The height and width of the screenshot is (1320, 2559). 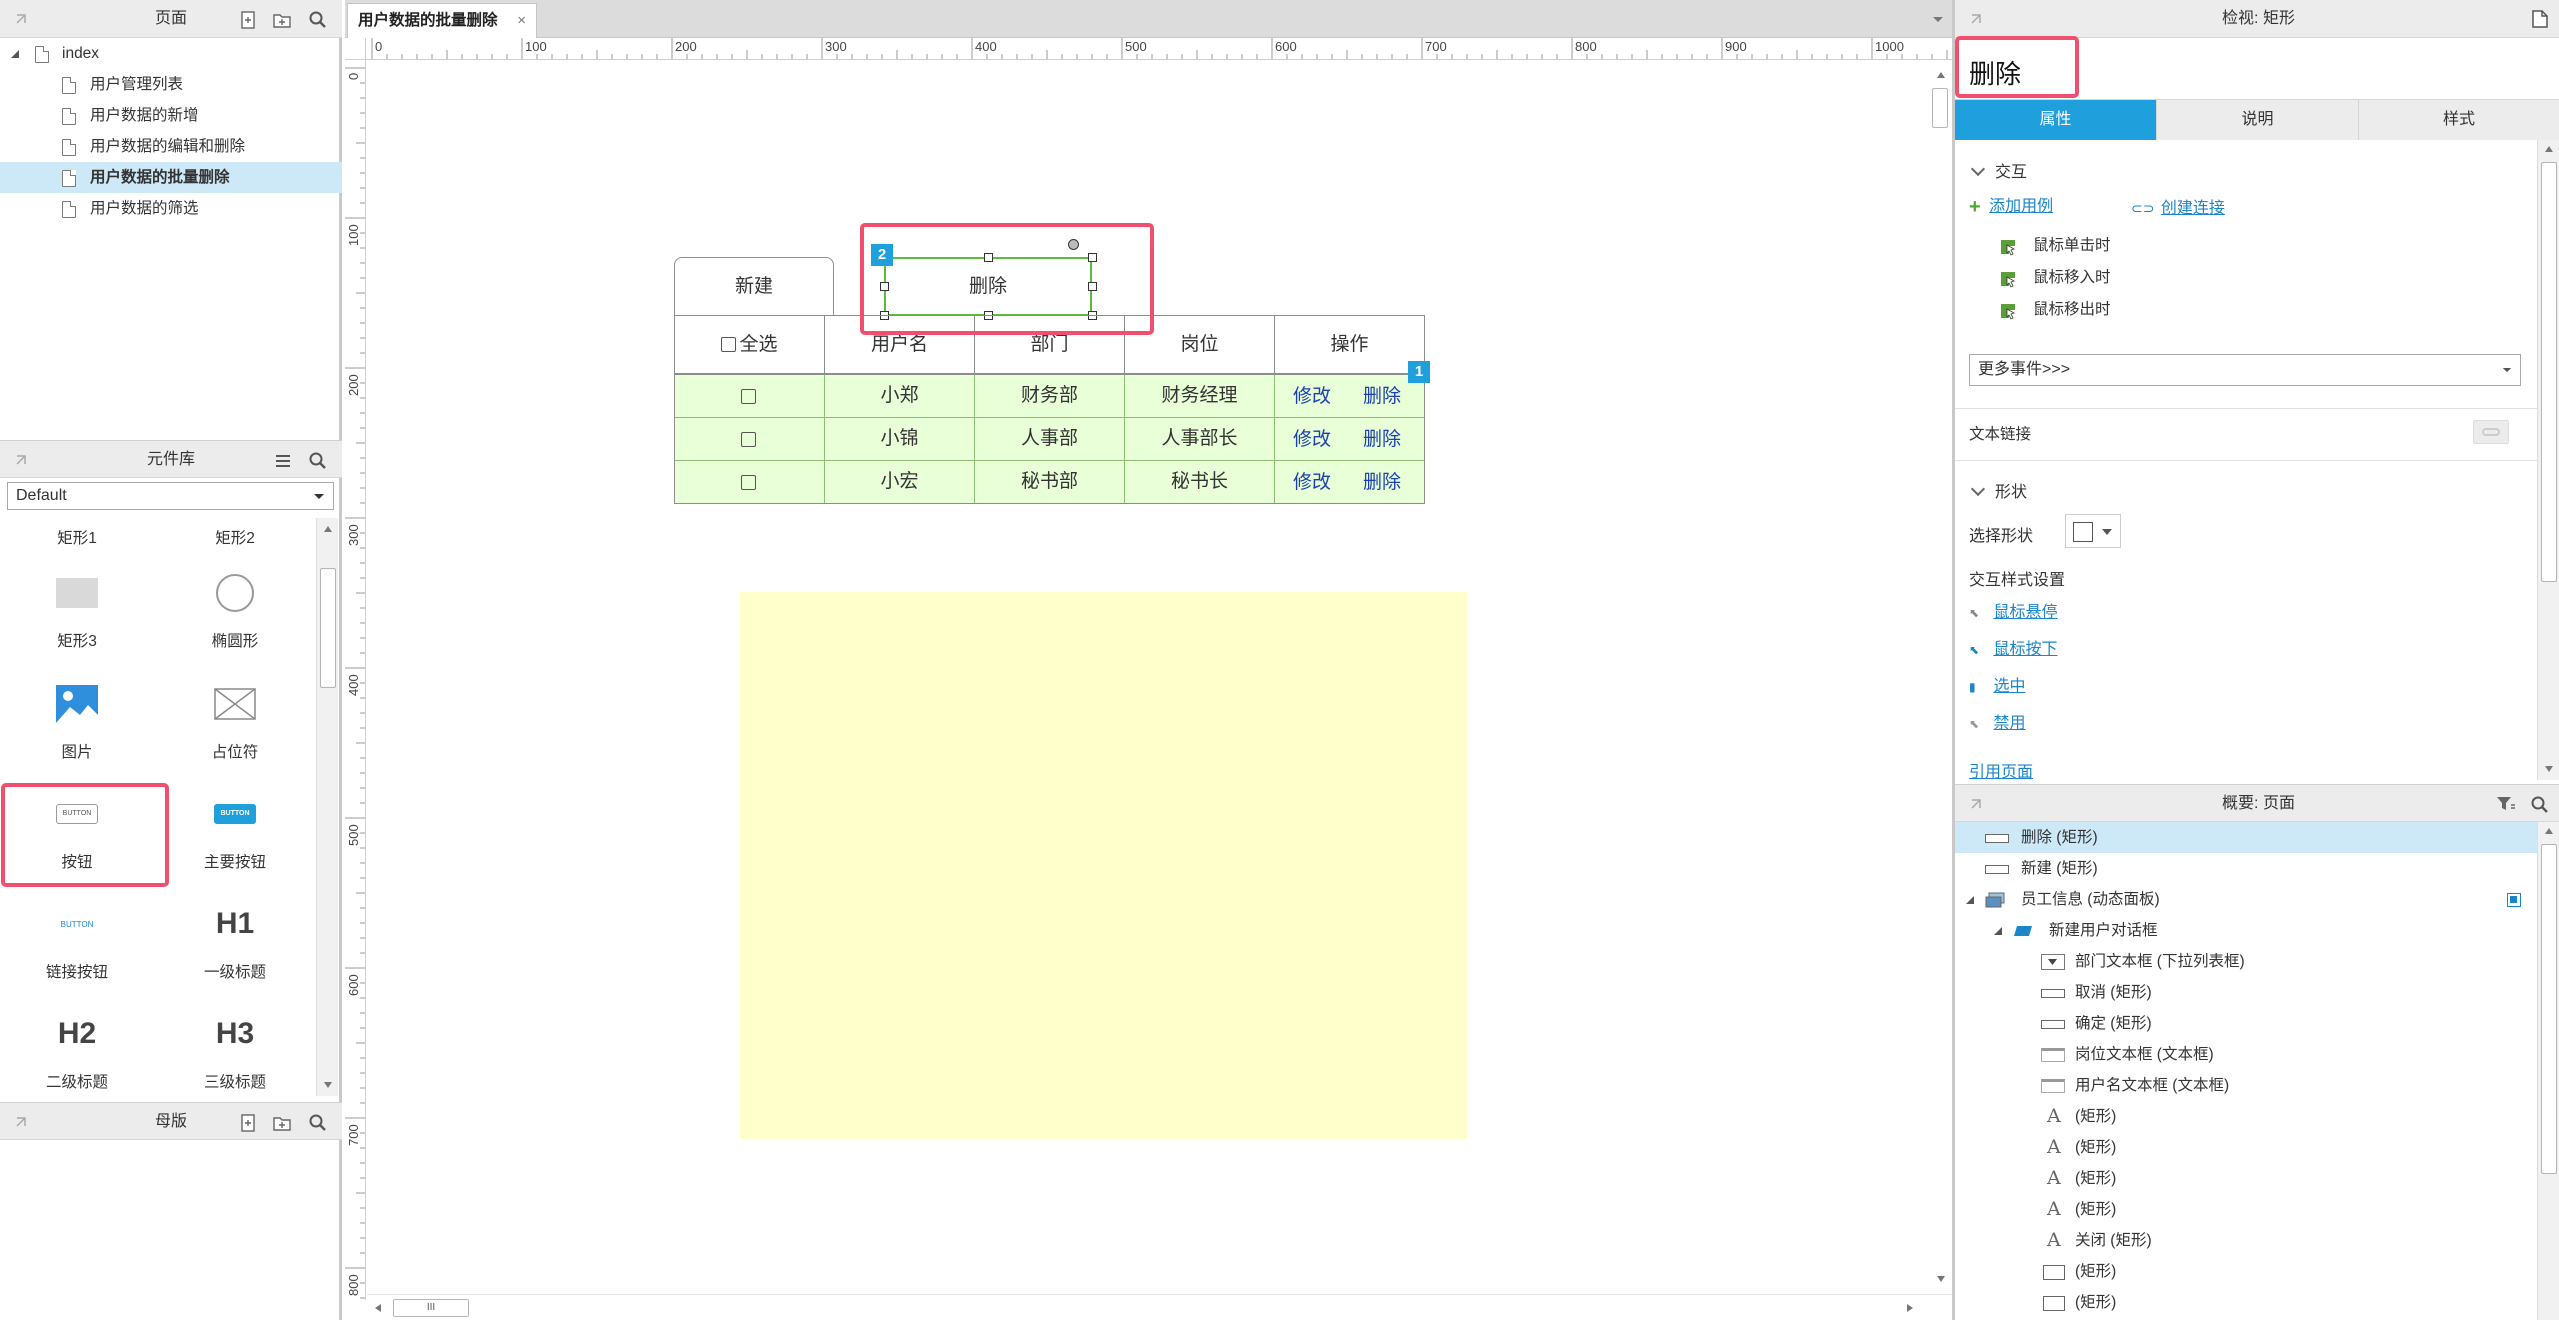 I want to click on tree-item-page: 用户数据的筛选, so click(x=171, y=208).